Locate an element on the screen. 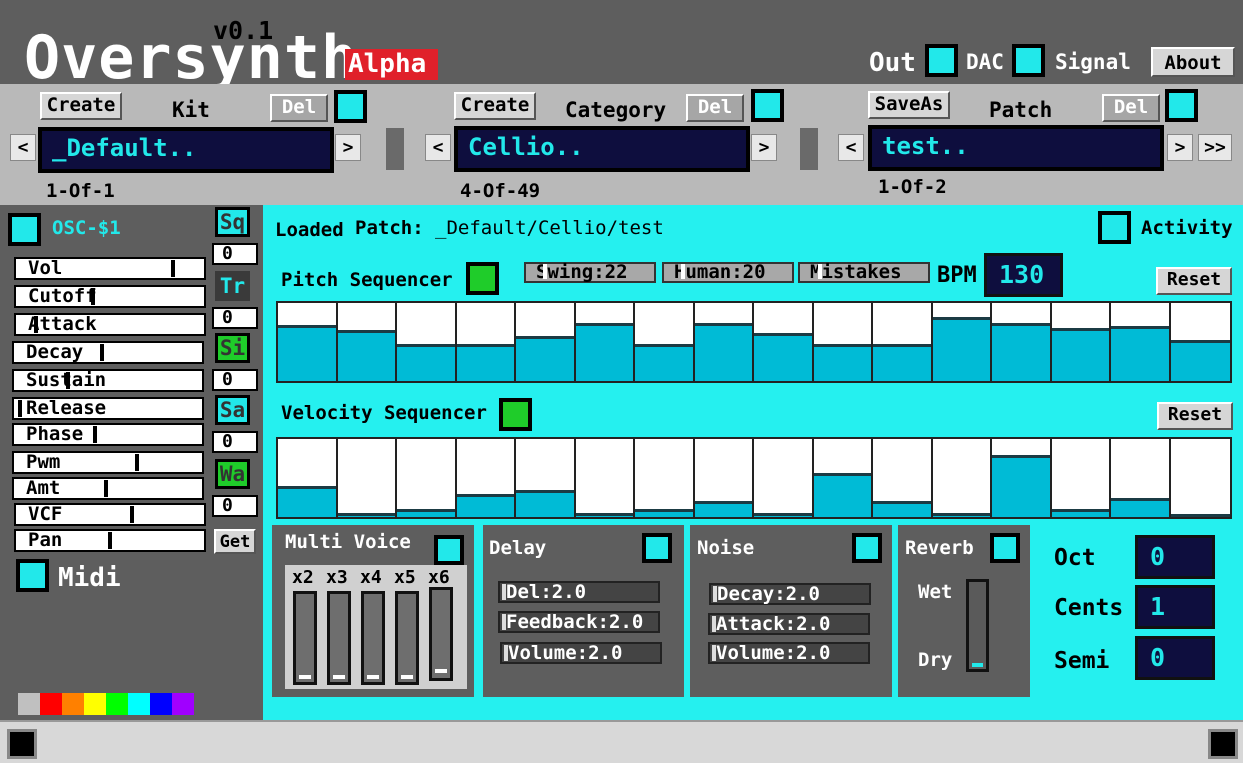 The width and height of the screenshot is (1243, 763). voice-x3-slider is located at coordinates (339, 638).